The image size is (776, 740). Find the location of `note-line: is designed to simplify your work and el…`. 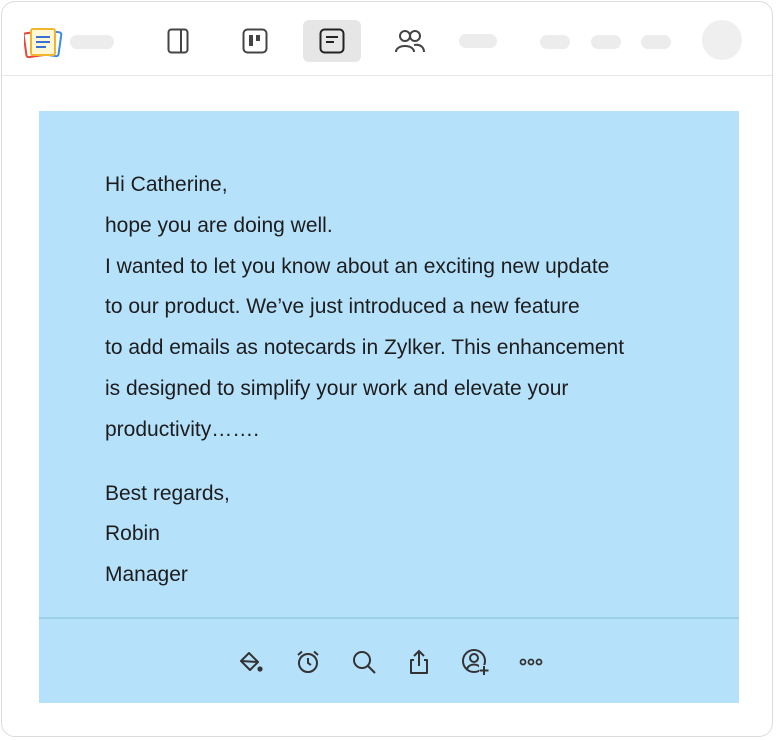

note-line: is designed to simplify your work and el… is located at coordinates (337, 388).